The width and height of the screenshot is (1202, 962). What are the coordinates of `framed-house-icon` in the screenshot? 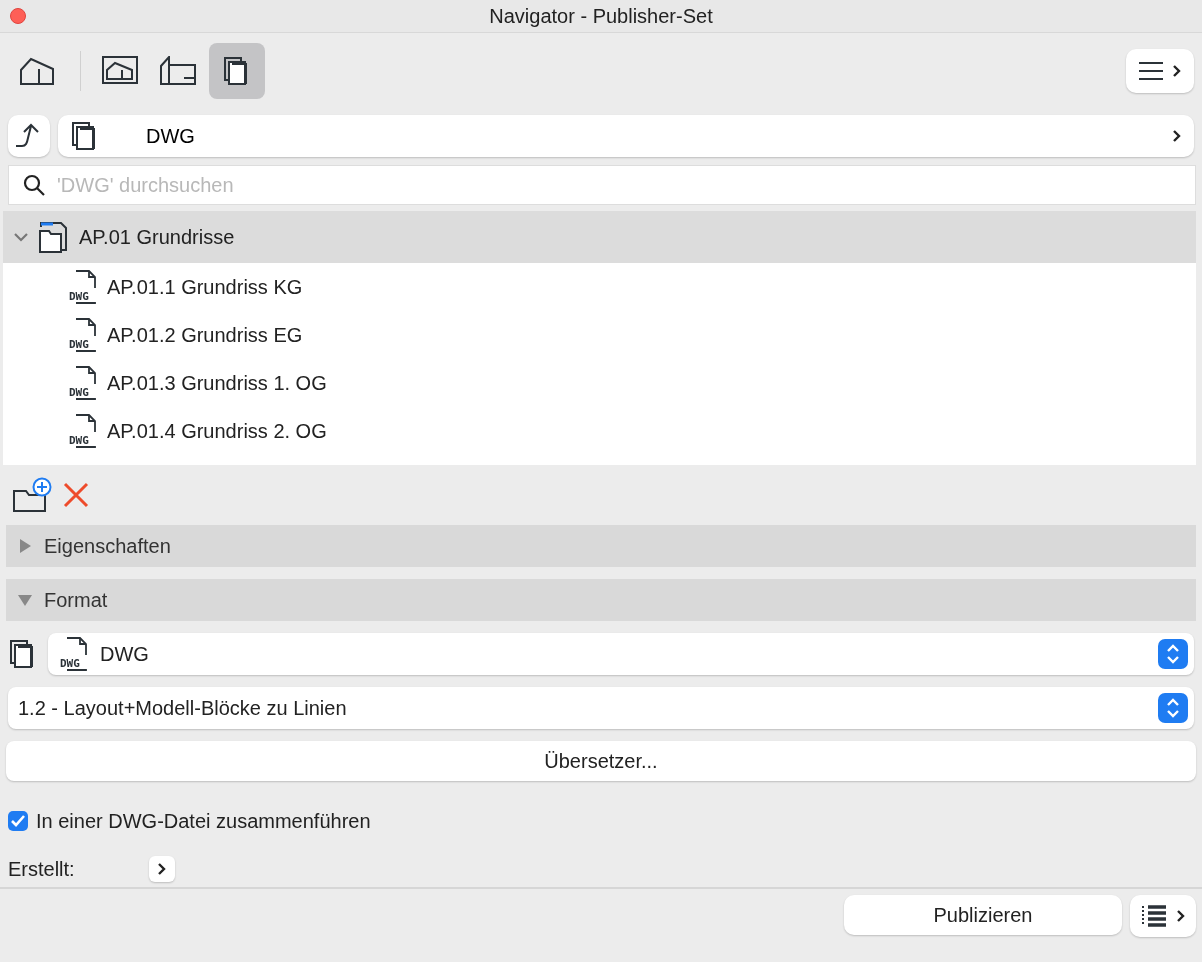 It's located at (121, 71).